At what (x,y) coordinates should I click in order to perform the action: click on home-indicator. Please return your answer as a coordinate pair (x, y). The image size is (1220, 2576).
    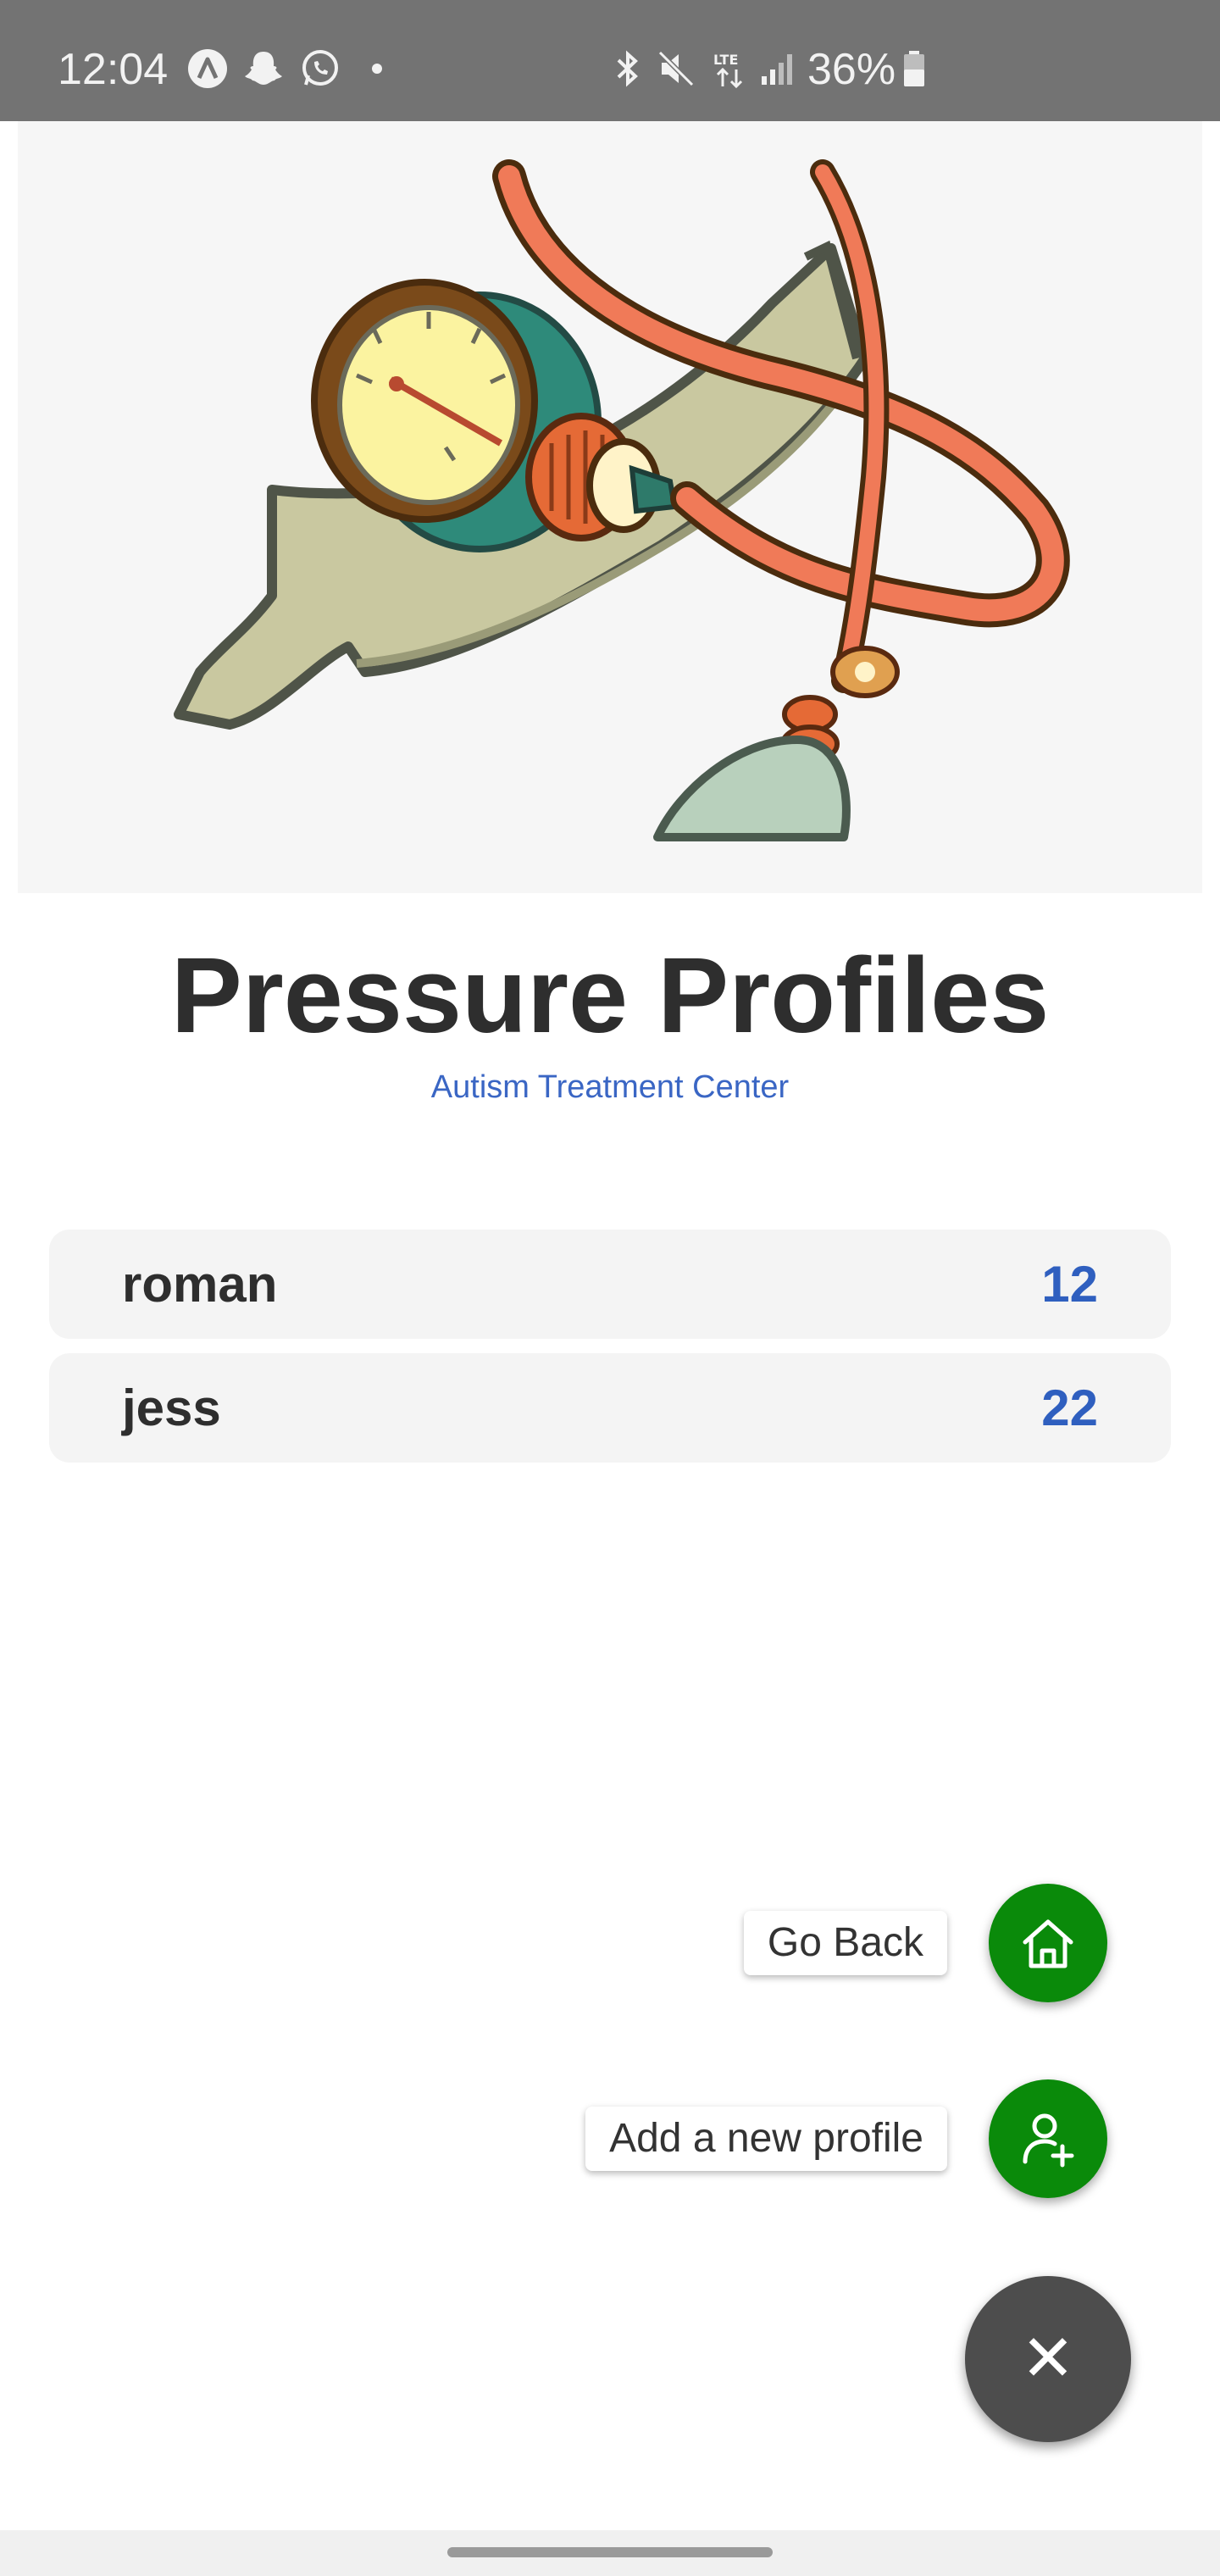
    Looking at the image, I should click on (610, 2552).